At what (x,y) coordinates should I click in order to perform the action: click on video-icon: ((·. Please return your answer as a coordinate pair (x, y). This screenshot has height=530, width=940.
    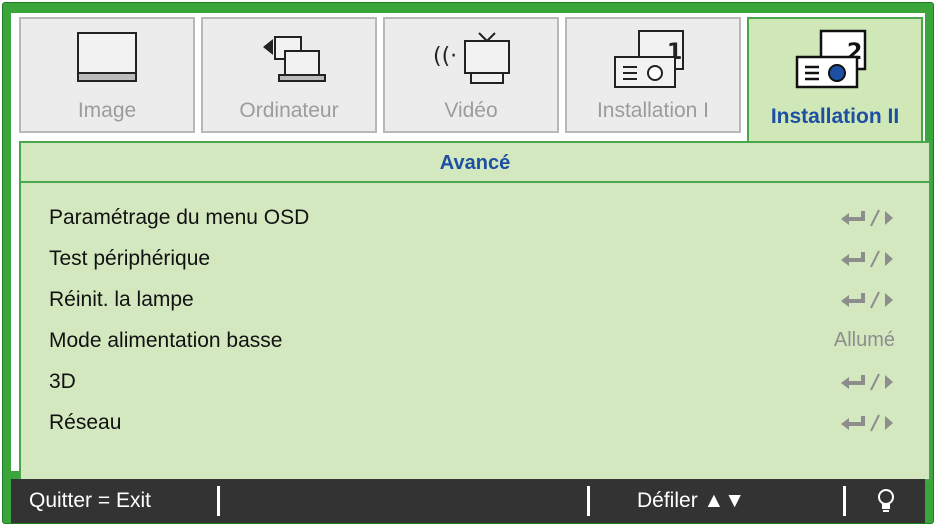
    Looking at the image, I should click on (471, 58).